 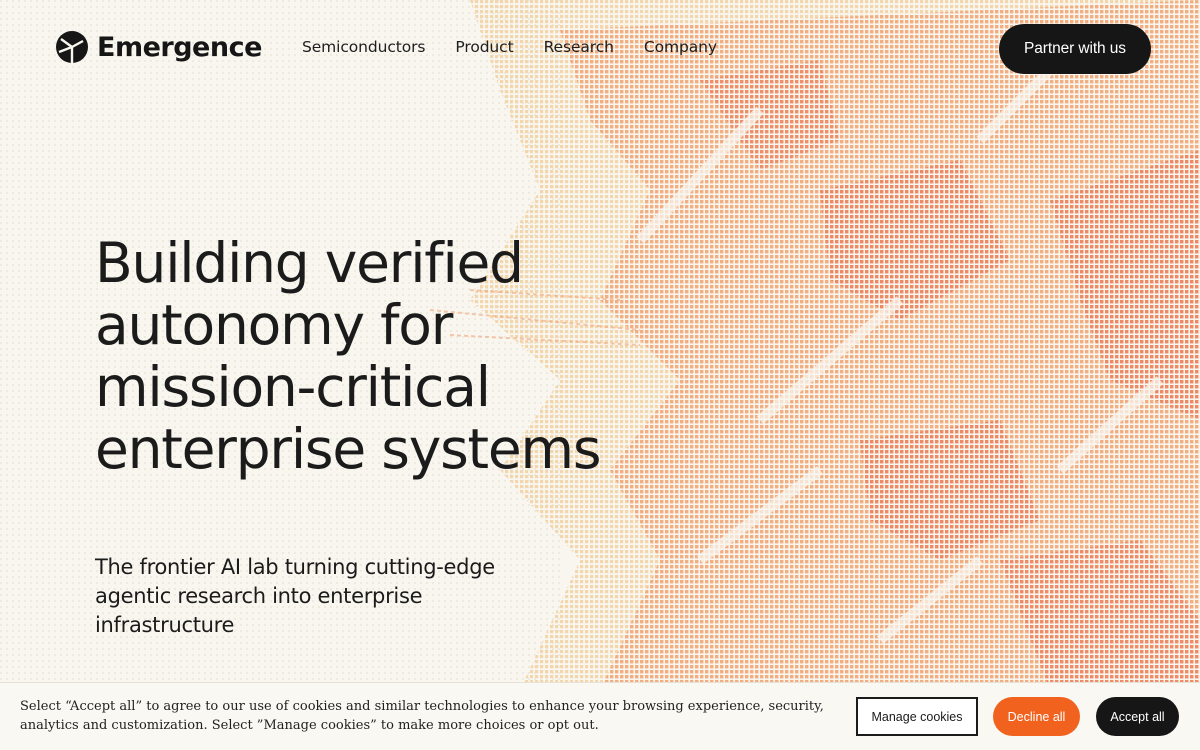 What do you see at coordinates (72, 47) in the screenshot?
I see `emergence-logo-icon` at bounding box center [72, 47].